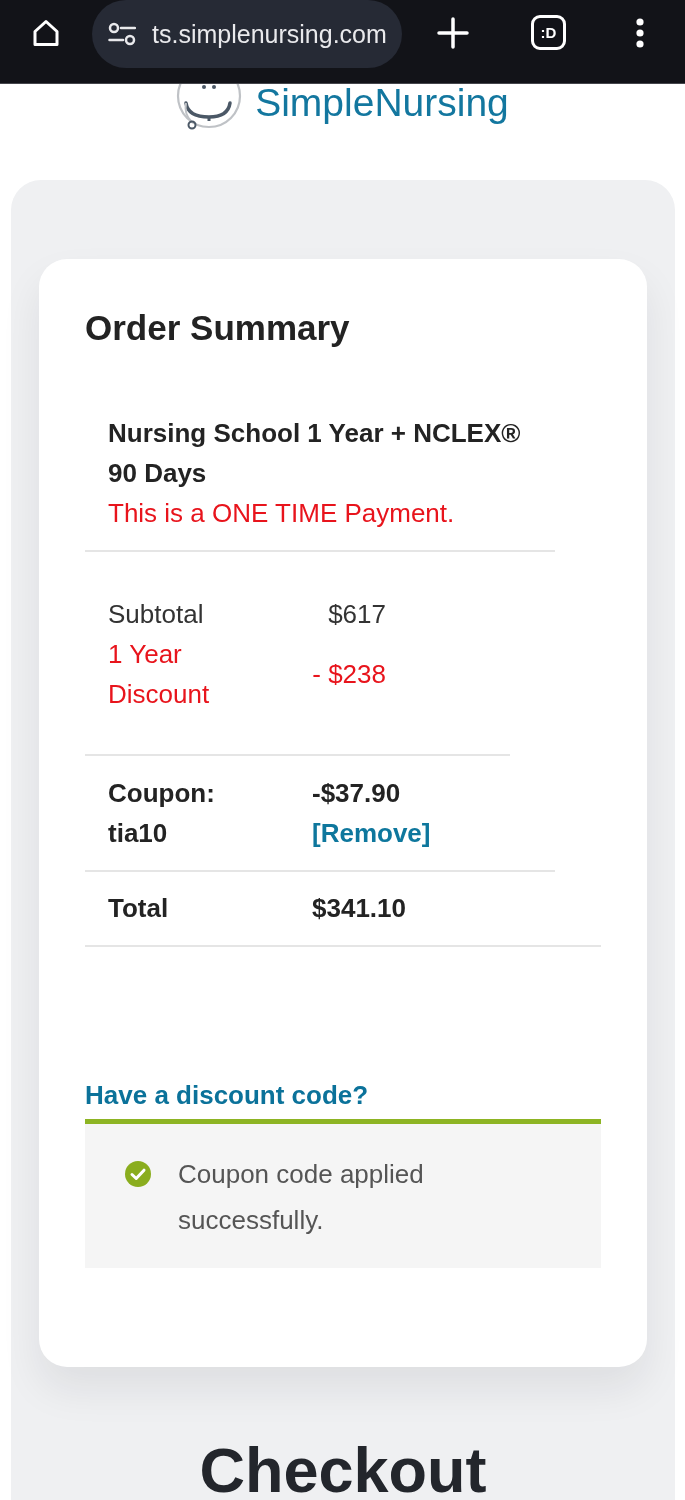 This screenshot has width=685, height=1500. I want to click on plus-icon, so click(452, 33).